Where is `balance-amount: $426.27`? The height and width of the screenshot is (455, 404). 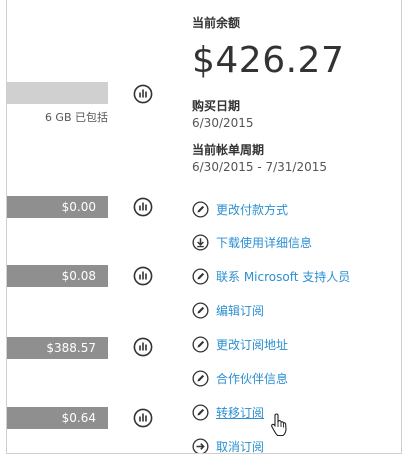 balance-amount: $426.27 is located at coordinates (268, 60).